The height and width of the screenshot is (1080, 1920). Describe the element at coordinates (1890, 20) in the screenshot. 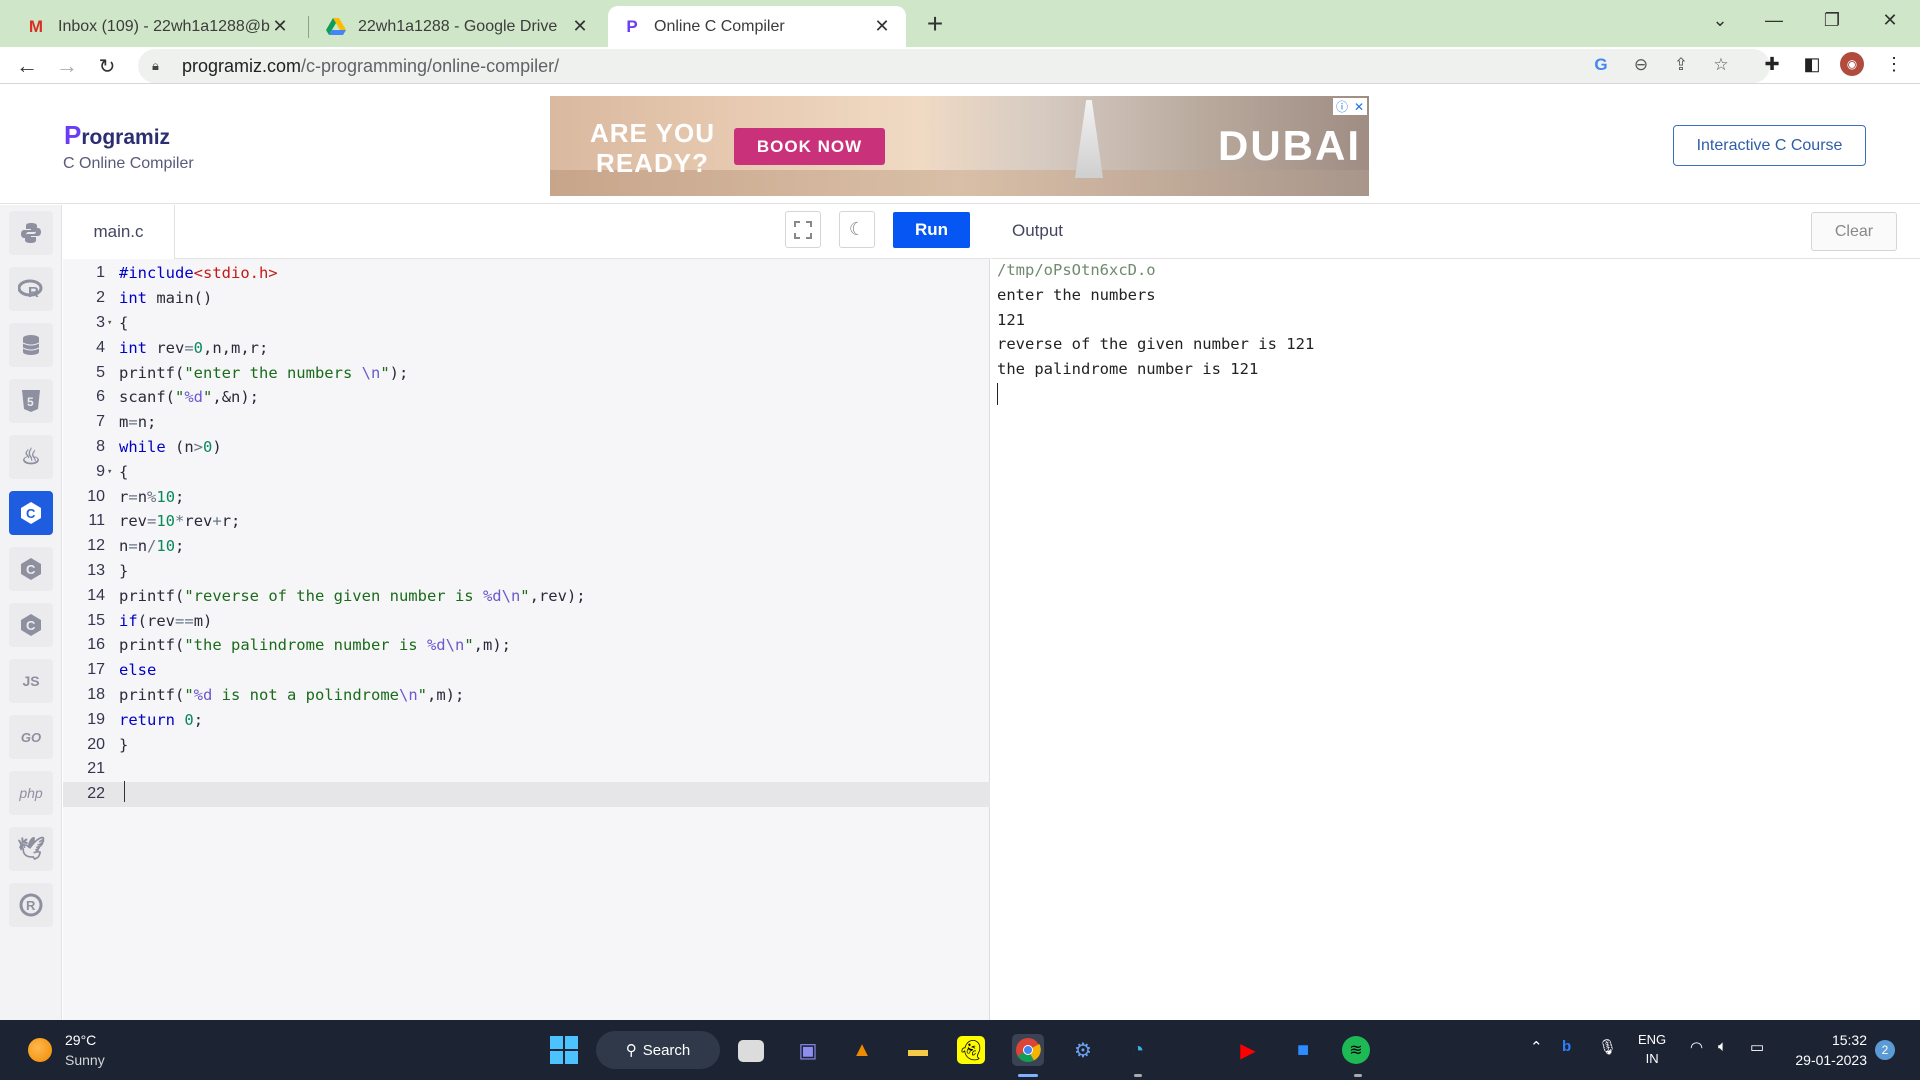

I see `close-window-button: ✕` at that location.